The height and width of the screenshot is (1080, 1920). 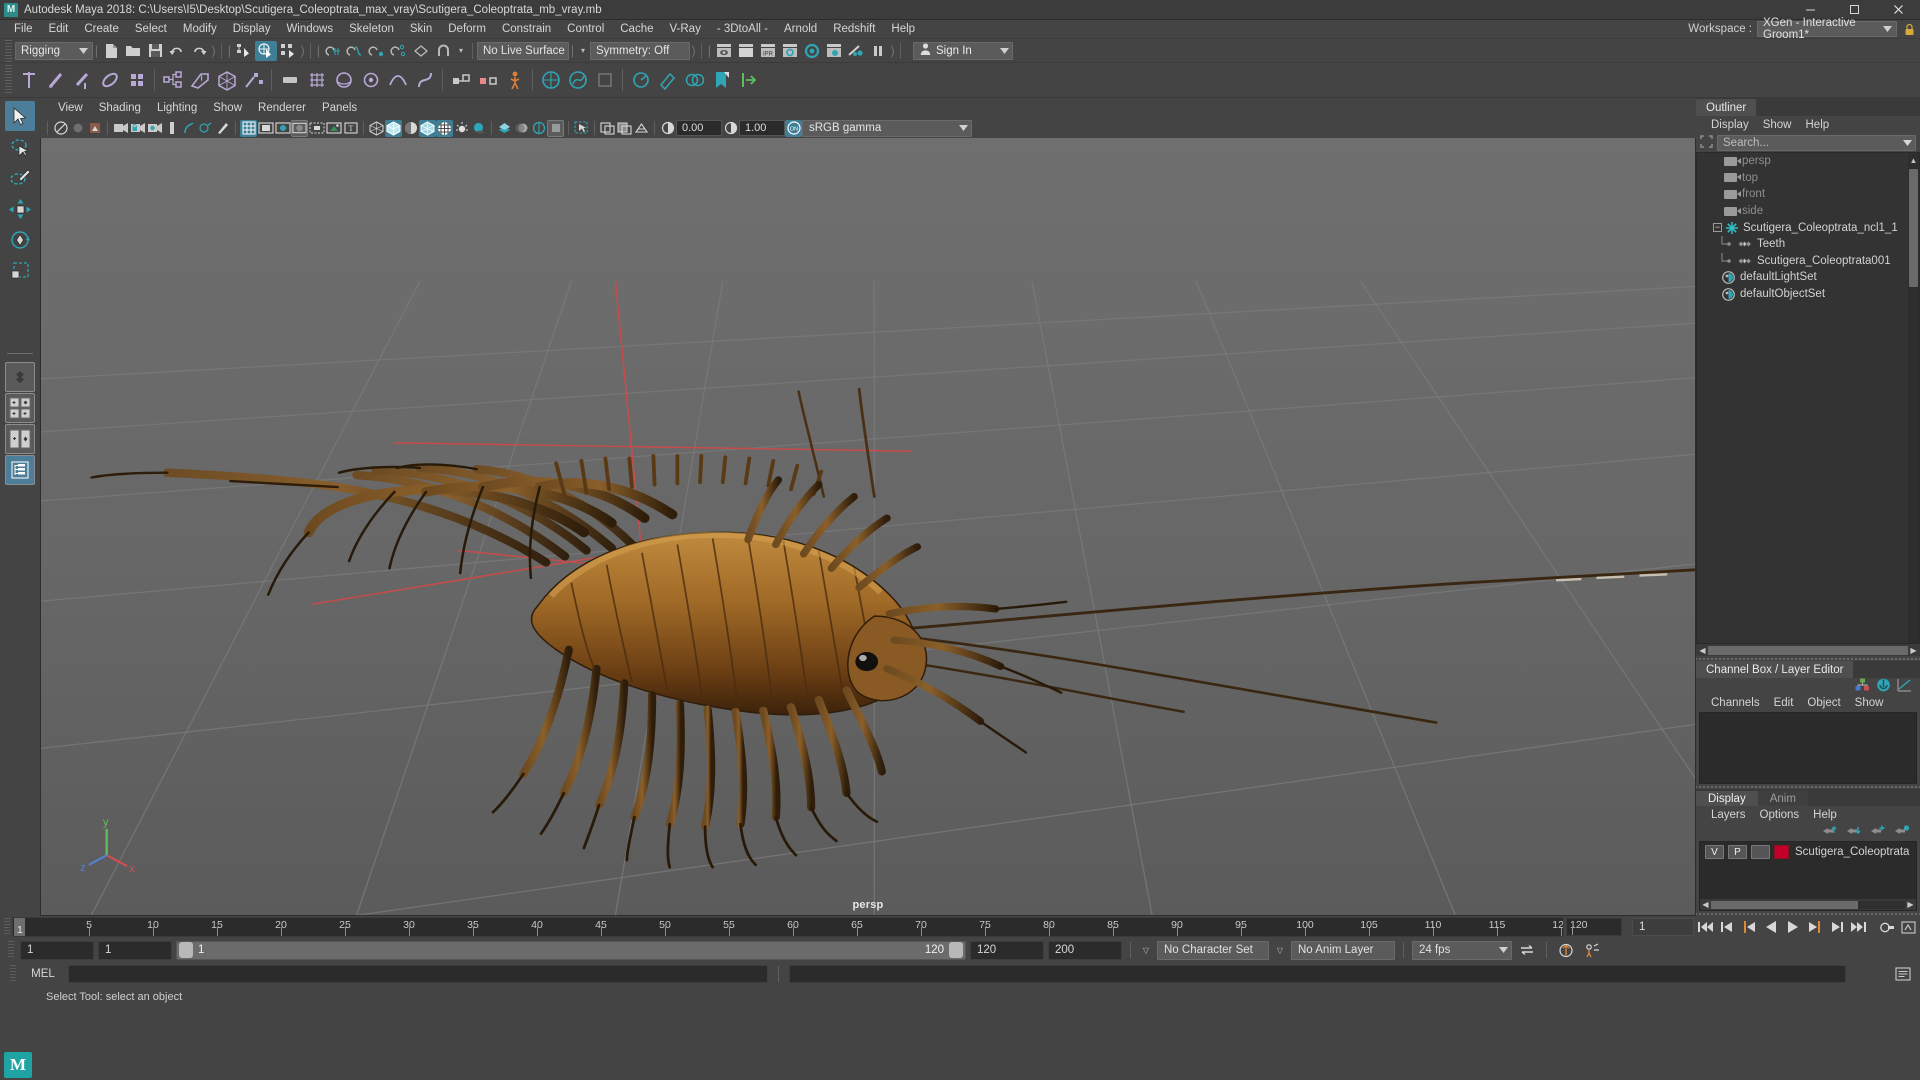 What do you see at coordinates (571, 950) in the screenshot?
I see `range-slider-bar: 1 120` at bounding box center [571, 950].